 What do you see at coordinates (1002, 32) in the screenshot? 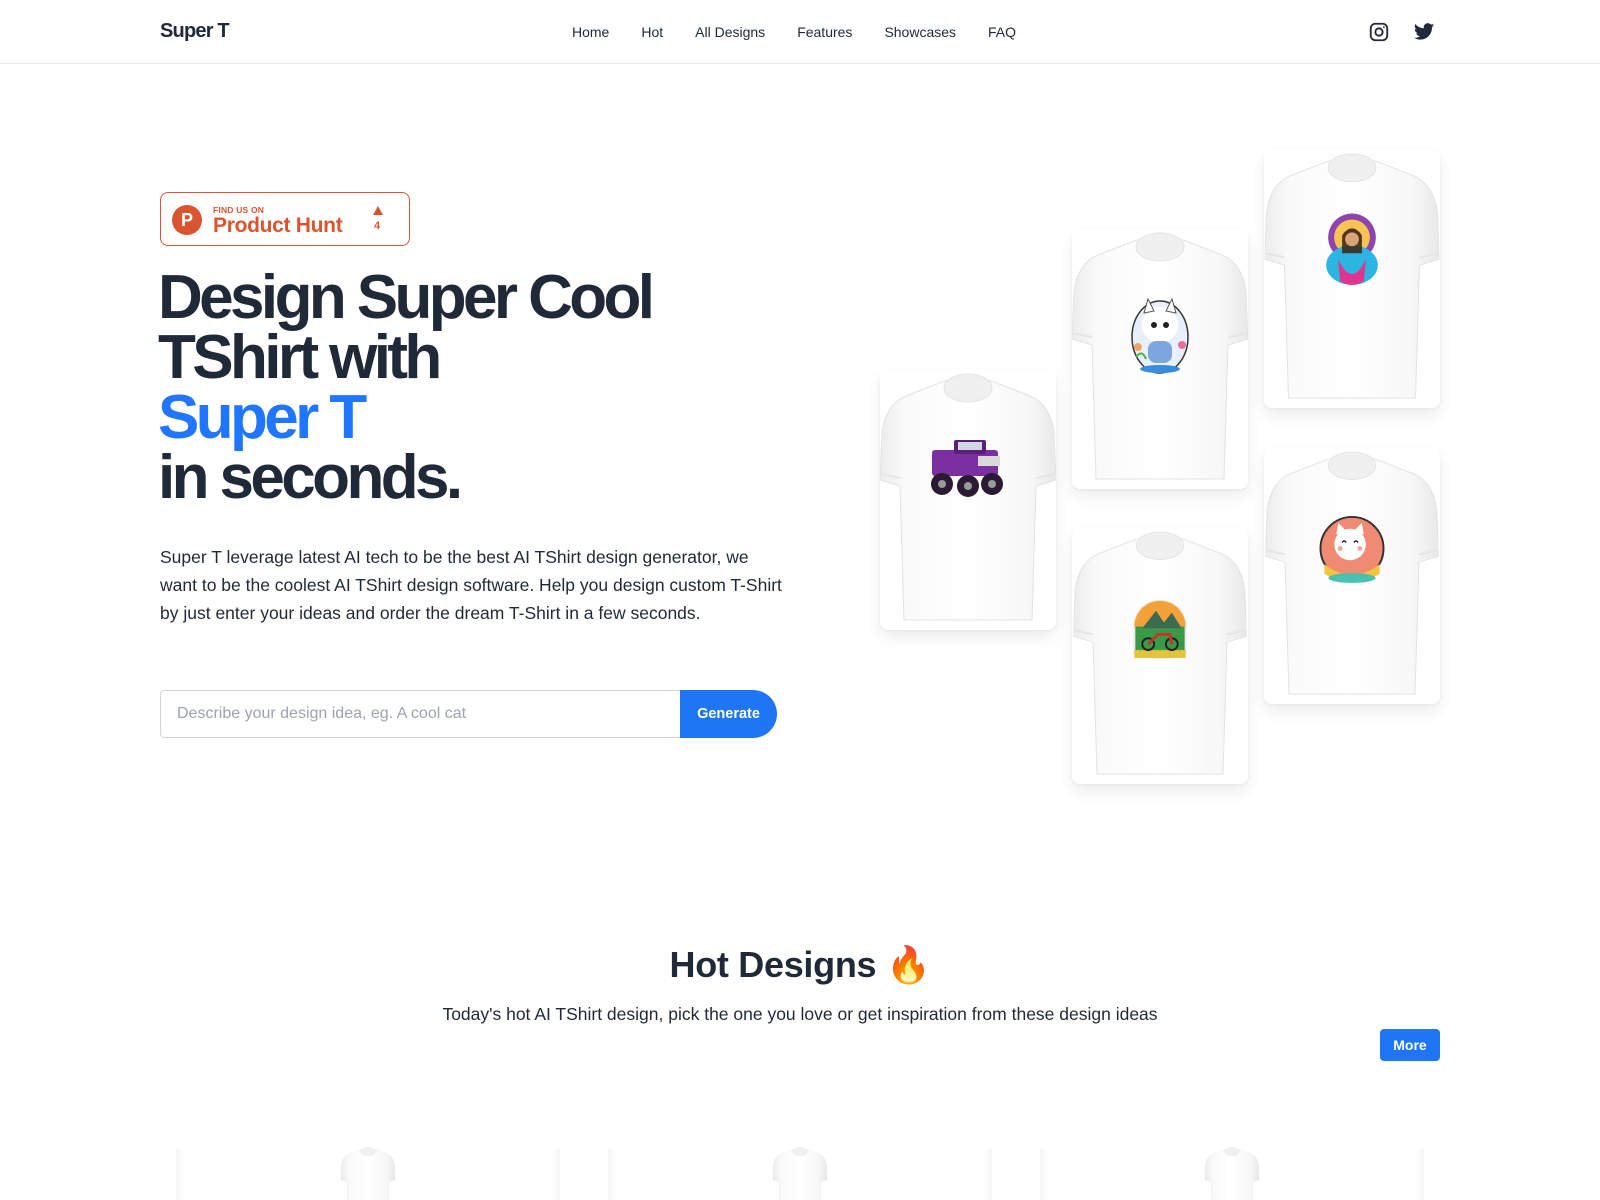
I see `nav-faq: FAQ` at bounding box center [1002, 32].